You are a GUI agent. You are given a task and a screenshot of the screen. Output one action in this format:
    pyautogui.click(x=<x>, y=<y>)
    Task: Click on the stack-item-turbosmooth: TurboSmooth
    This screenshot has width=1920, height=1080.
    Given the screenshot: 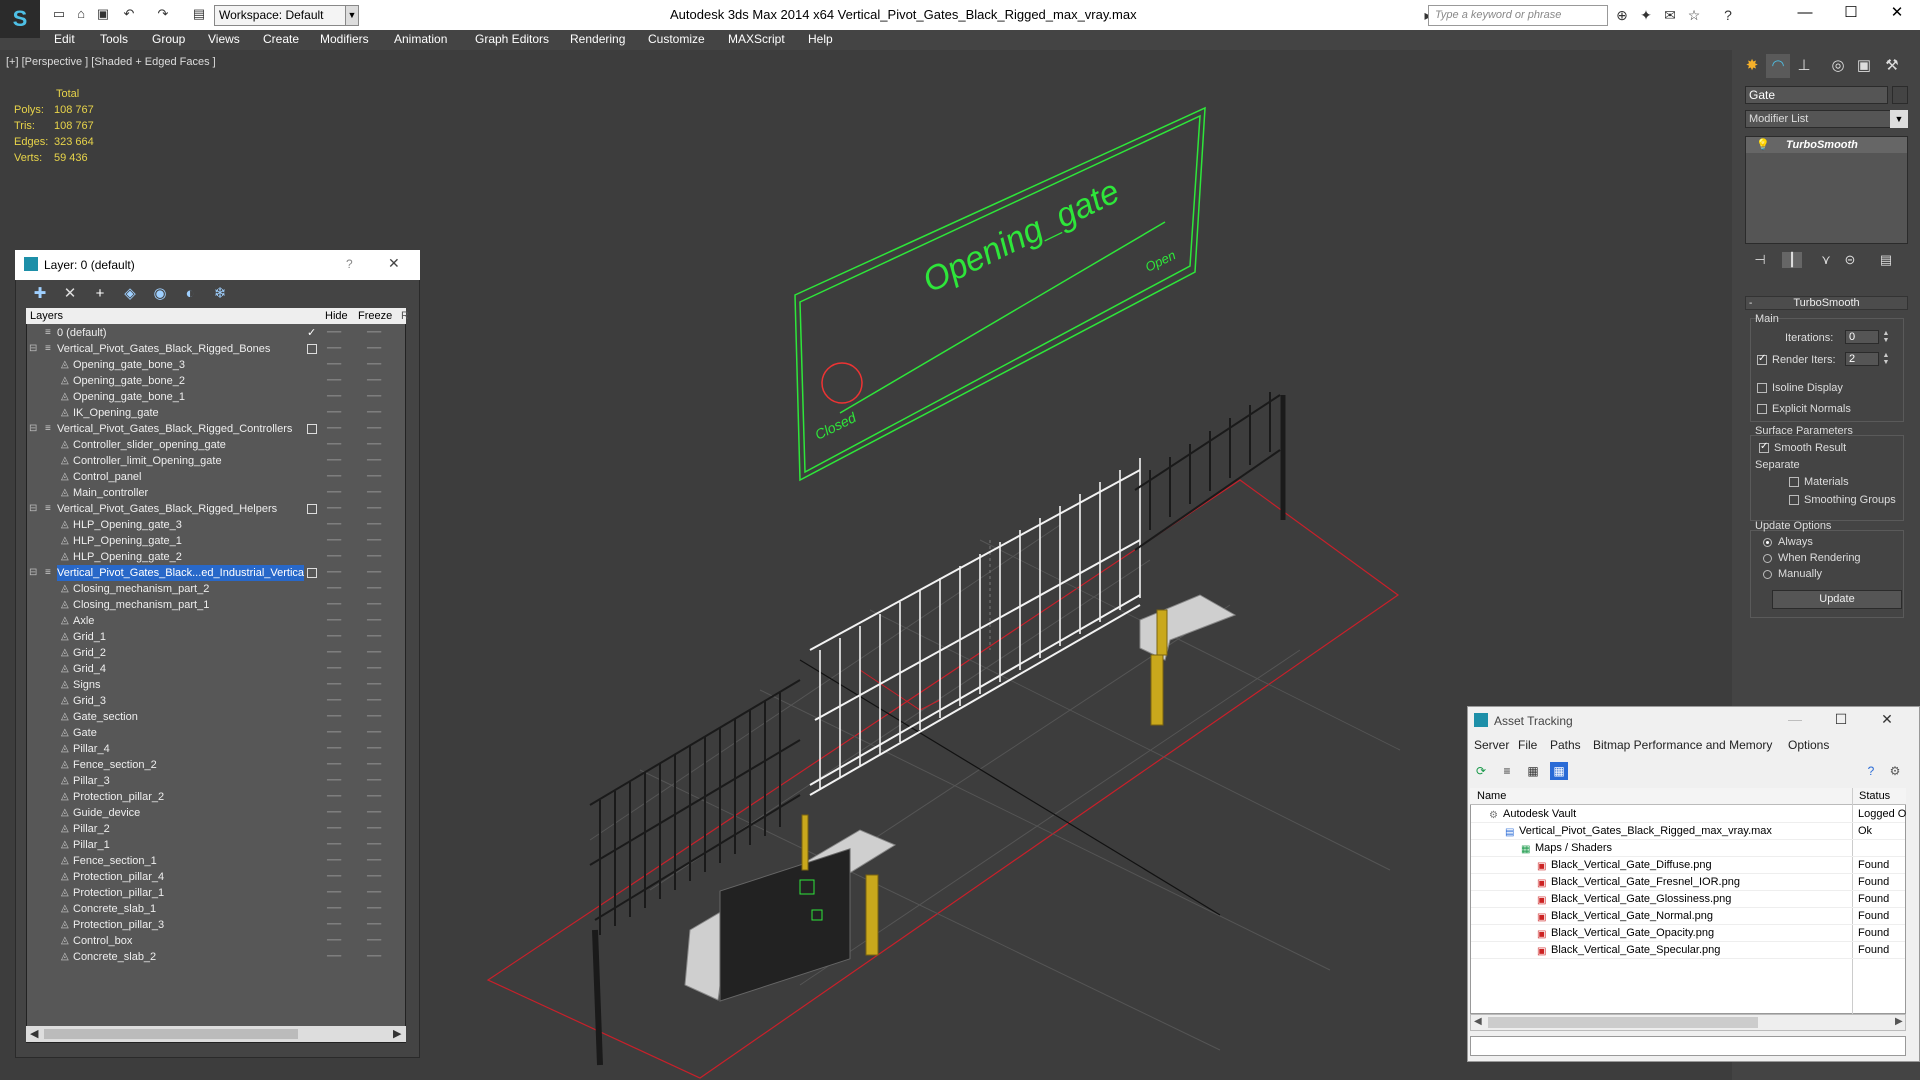 What is the action you would take?
    pyautogui.click(x=1826, y=145)
    